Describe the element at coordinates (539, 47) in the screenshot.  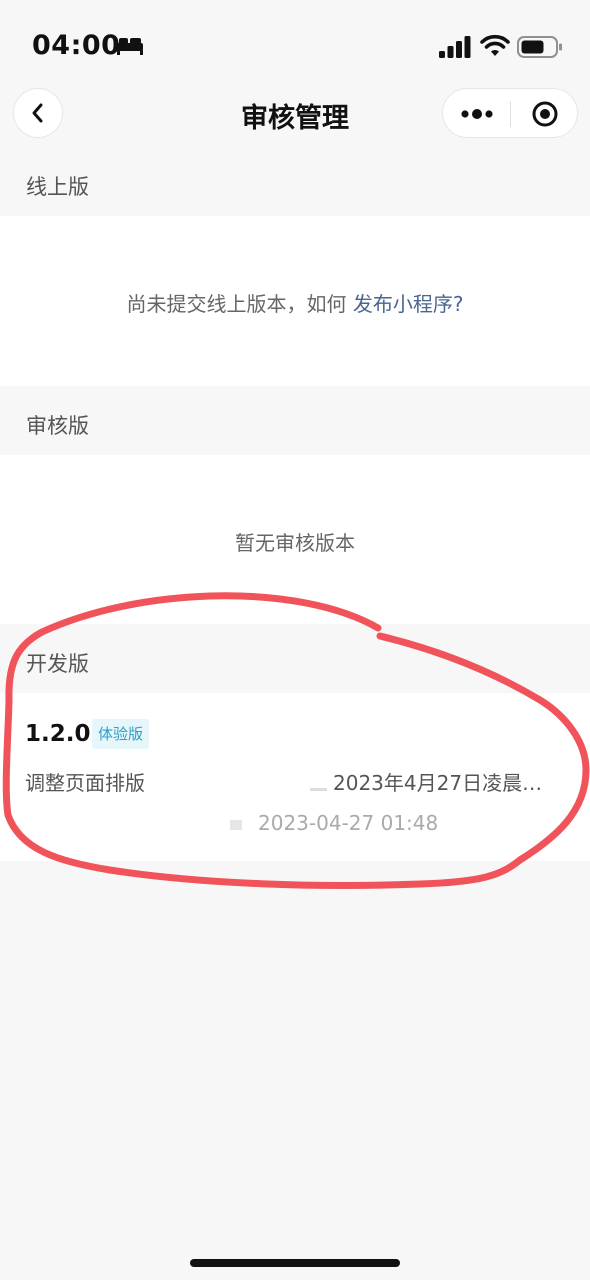
I see `battery-icon` at that location.